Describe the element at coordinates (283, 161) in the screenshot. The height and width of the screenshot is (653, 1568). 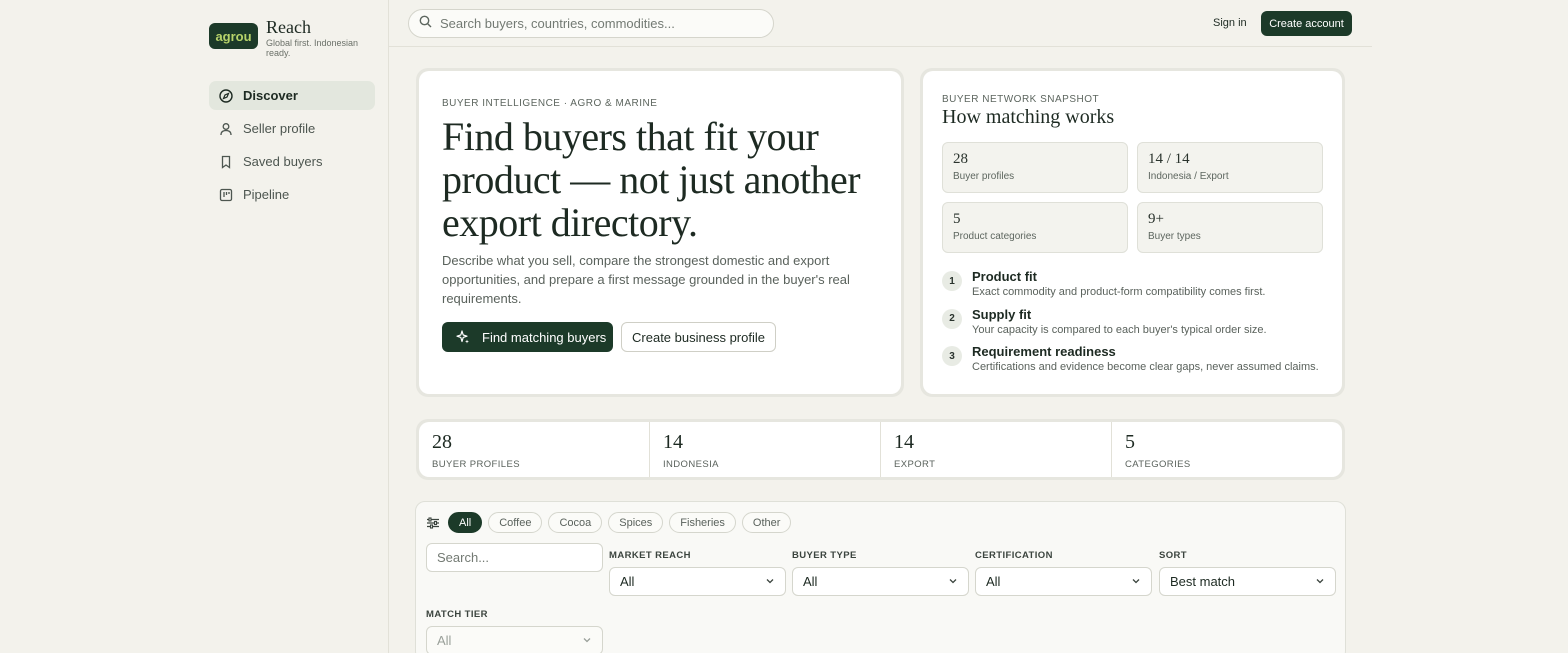
I see `sidebar-item-label: Saved buyers` at that location.